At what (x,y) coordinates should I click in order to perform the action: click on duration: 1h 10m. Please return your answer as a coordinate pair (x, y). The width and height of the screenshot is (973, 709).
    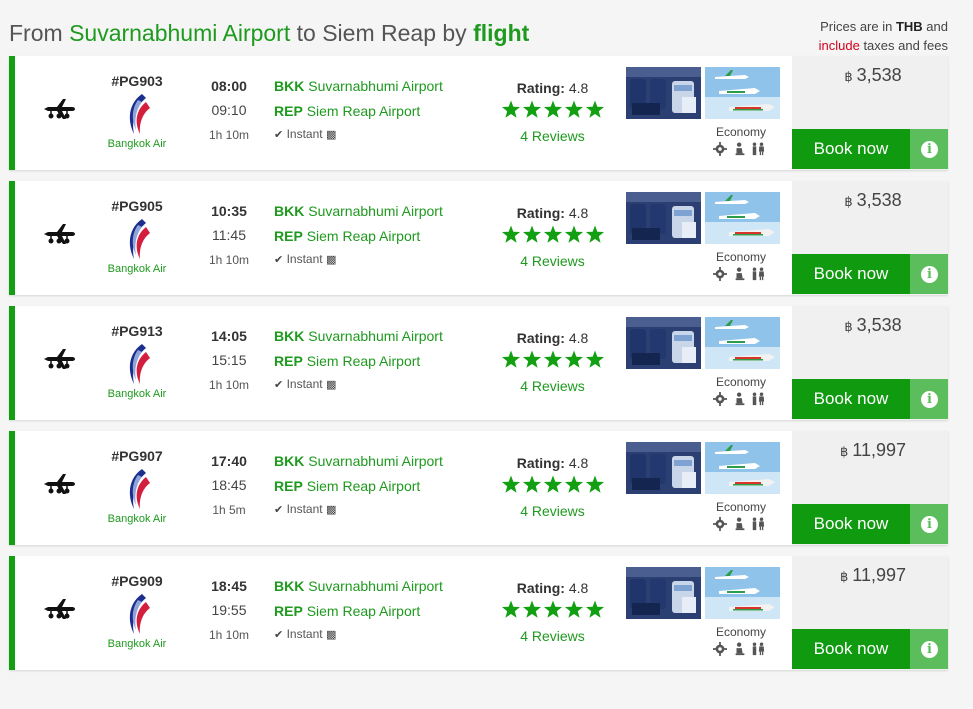
    Looking at the image, I should click on (229, 635).